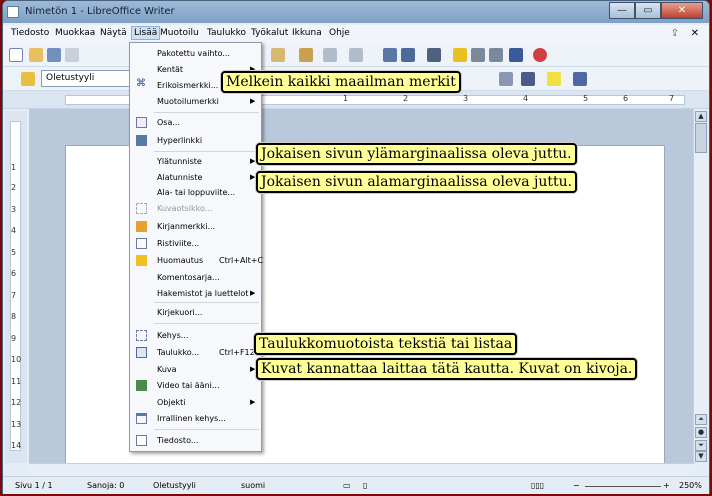 Image resolution: width=712 pixels, height=496 pixels. Describe the element at coordinates (179, 33) in the screenshot. I see `menu-muotoilu: Muotoilu` at that location.